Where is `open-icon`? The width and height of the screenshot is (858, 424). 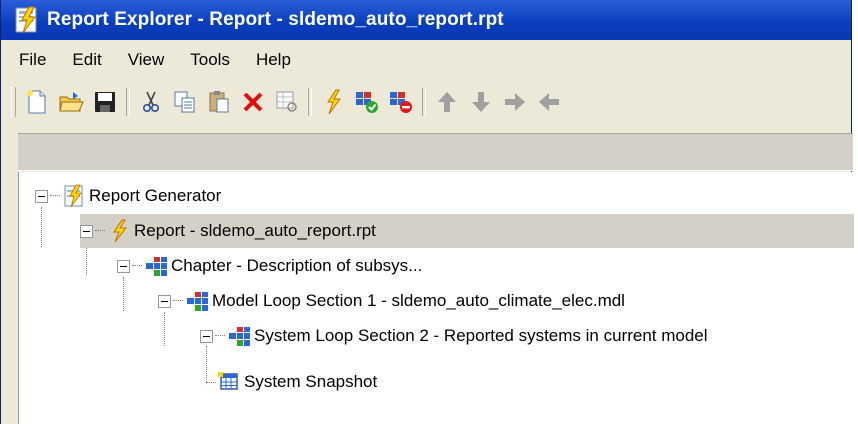 open-icon is located at coordinates (71, 102).